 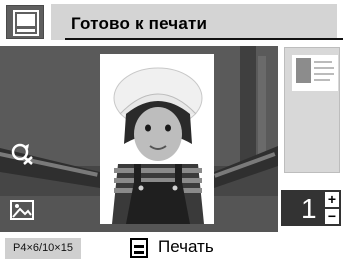 I want to click on footer: P4×6/10×15 Печать, so click(x=171, y=248).